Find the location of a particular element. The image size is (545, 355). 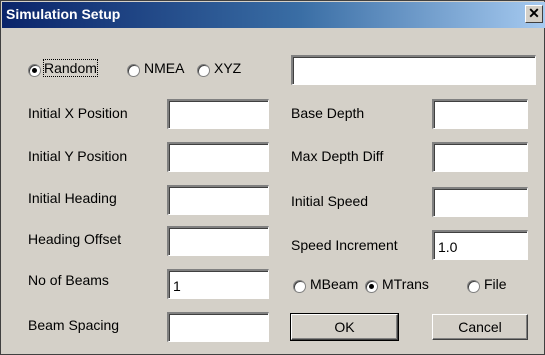

max-depth-diff-input is located at coordinates (480, 157).